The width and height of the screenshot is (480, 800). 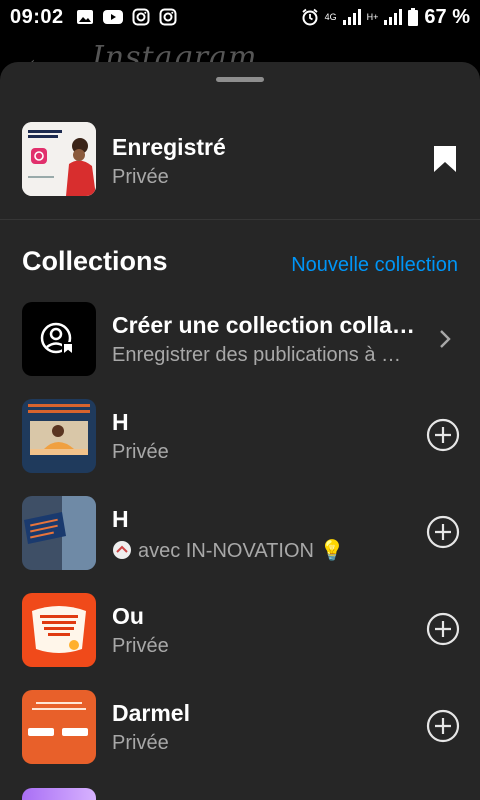 What do you see at coordinates (447, 16) in the screenshot?
I see `battery-percent: 67 %` at bounding box center [447, 16].